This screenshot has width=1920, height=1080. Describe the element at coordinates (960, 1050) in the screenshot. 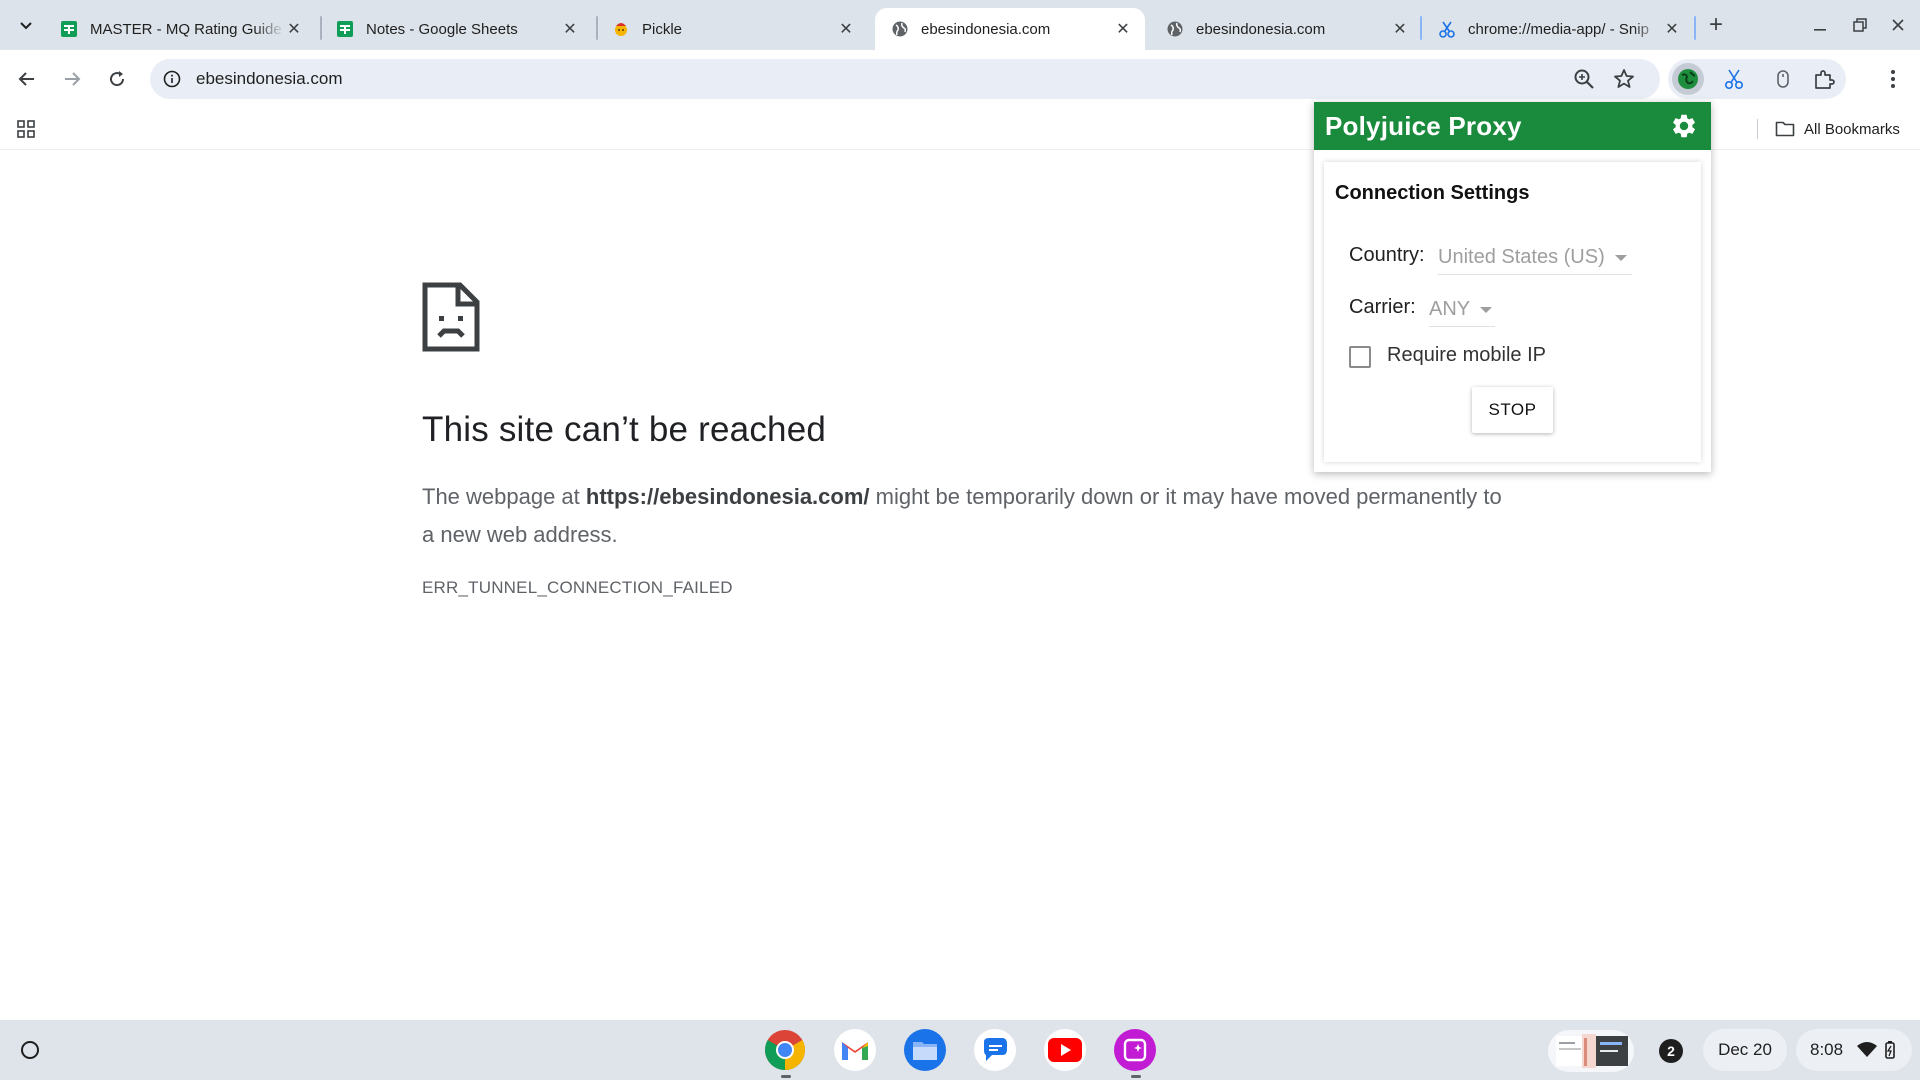

I see `system-shelf: 2 Dec 20 8:08` at that location.